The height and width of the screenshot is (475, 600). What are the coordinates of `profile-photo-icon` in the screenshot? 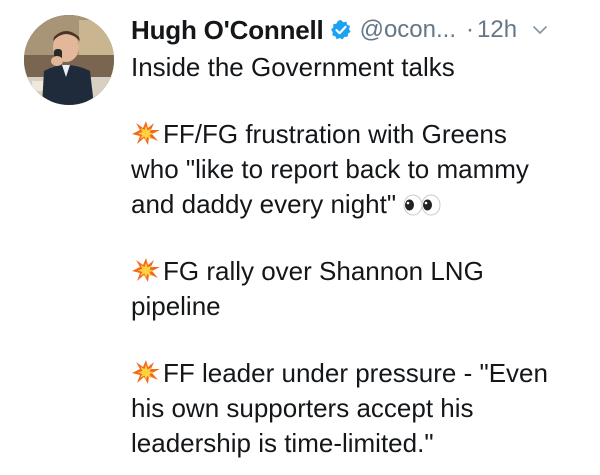 It's located at (69, 60).